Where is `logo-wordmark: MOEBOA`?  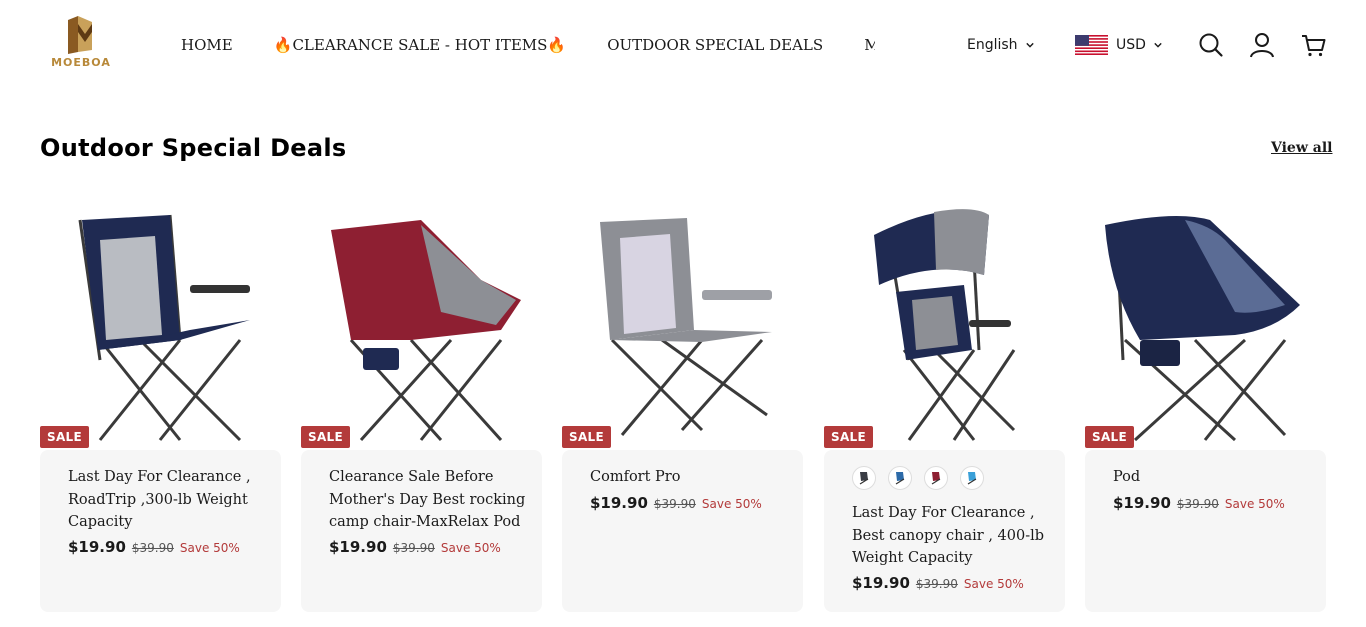 logo-wordmark: MOEBOA is located at coordinates (81, 62).